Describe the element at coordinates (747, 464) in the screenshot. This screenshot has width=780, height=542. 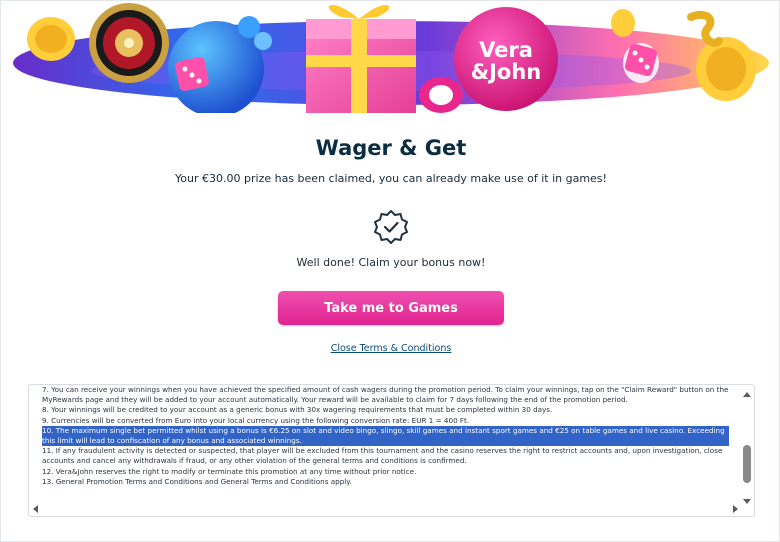
I see `vertical-scroll-thumb` at that location.